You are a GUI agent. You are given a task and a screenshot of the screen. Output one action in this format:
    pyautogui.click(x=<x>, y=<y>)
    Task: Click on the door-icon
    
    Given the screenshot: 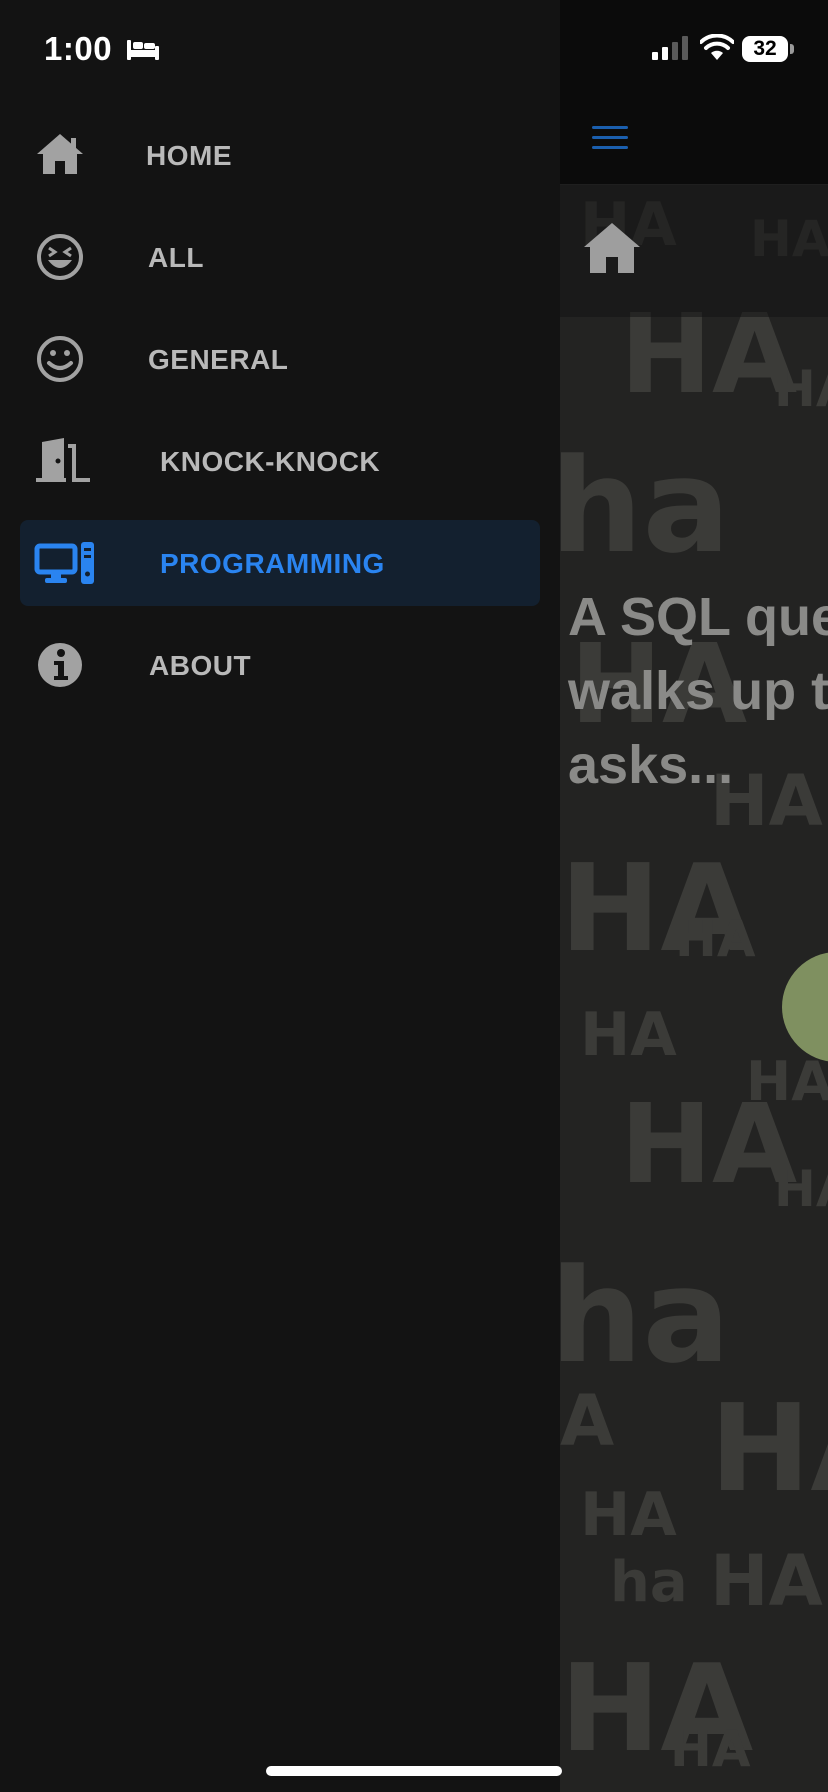 What is the action you would take?
    pyautogui.click(x=63, y=460)
    